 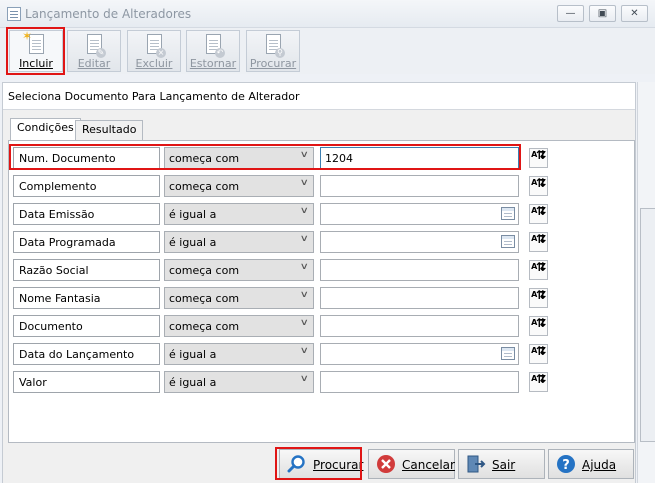 I want to click on condition-label: Nome Fantasia, so click(x=86, y=298).